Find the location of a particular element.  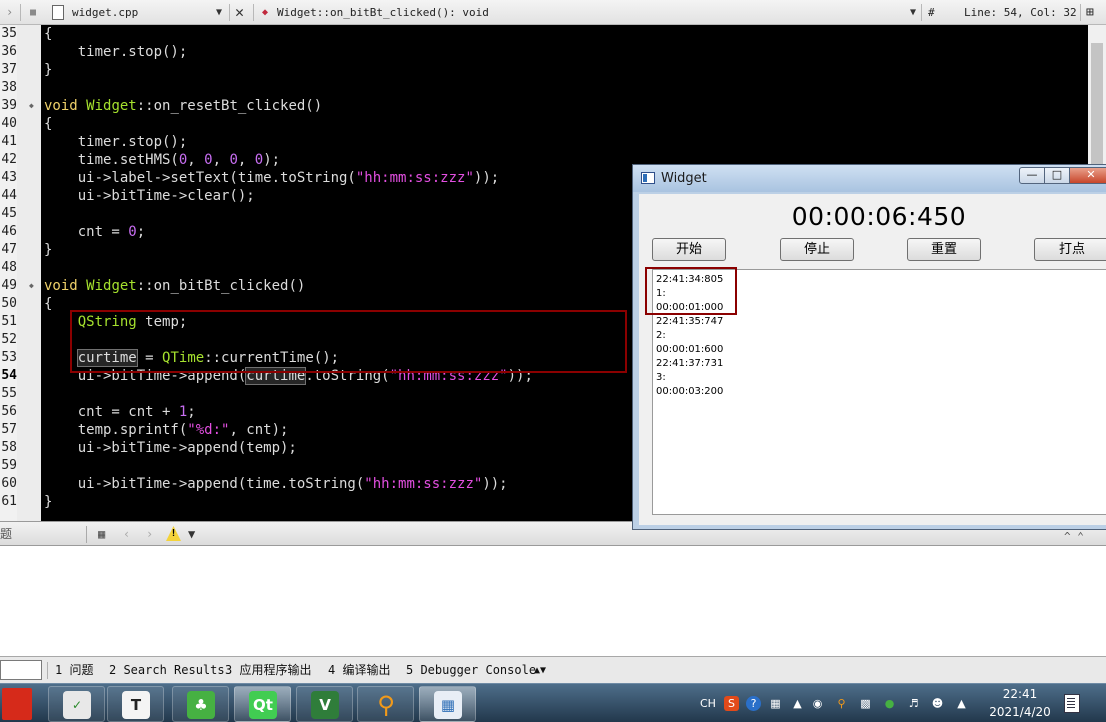

taskbar-app-qt-creator: Qt is located at coordinates (262, 704).